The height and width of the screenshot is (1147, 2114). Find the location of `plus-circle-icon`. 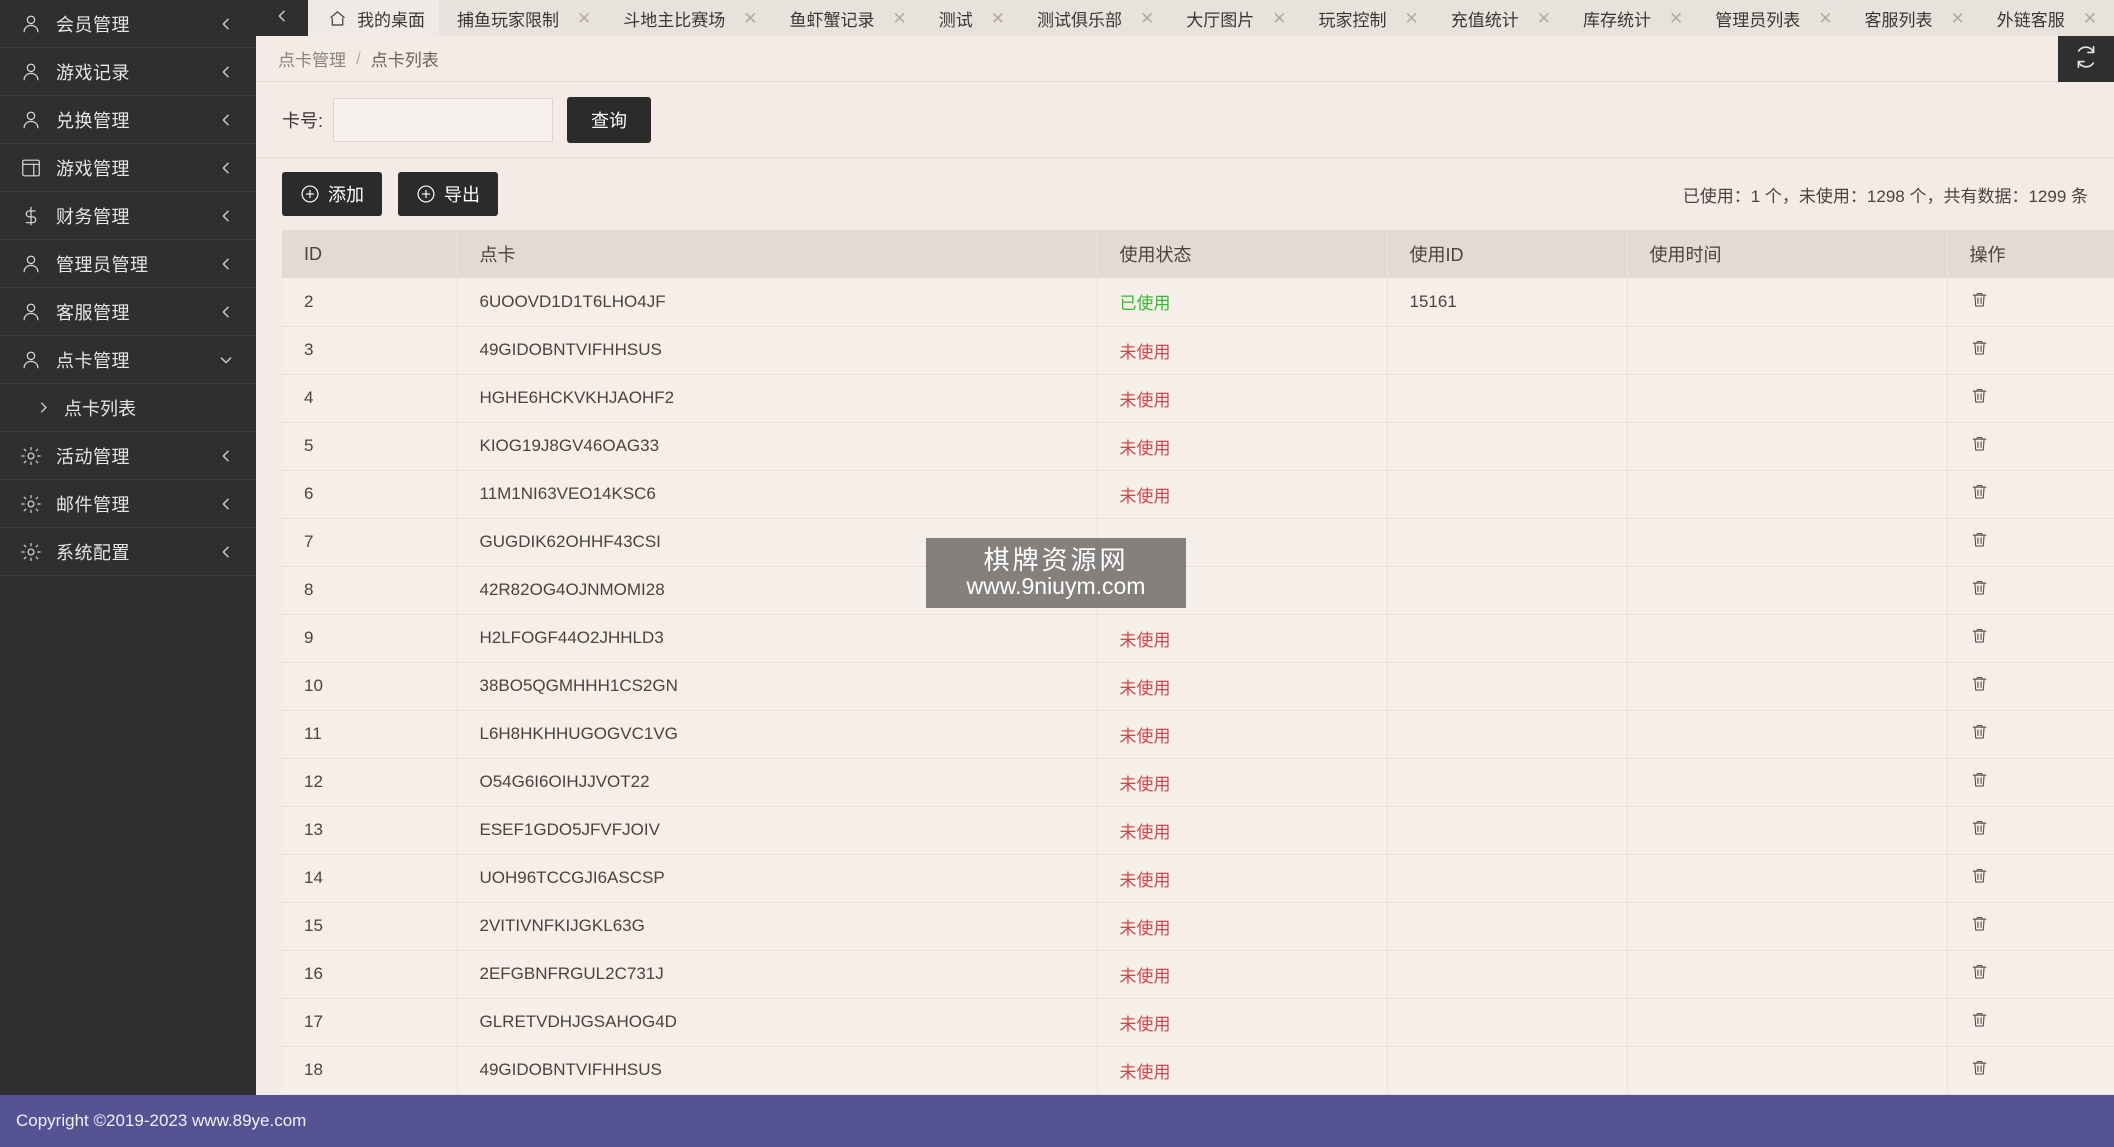

plus-circle-icon is located at coordinates (426, 194).